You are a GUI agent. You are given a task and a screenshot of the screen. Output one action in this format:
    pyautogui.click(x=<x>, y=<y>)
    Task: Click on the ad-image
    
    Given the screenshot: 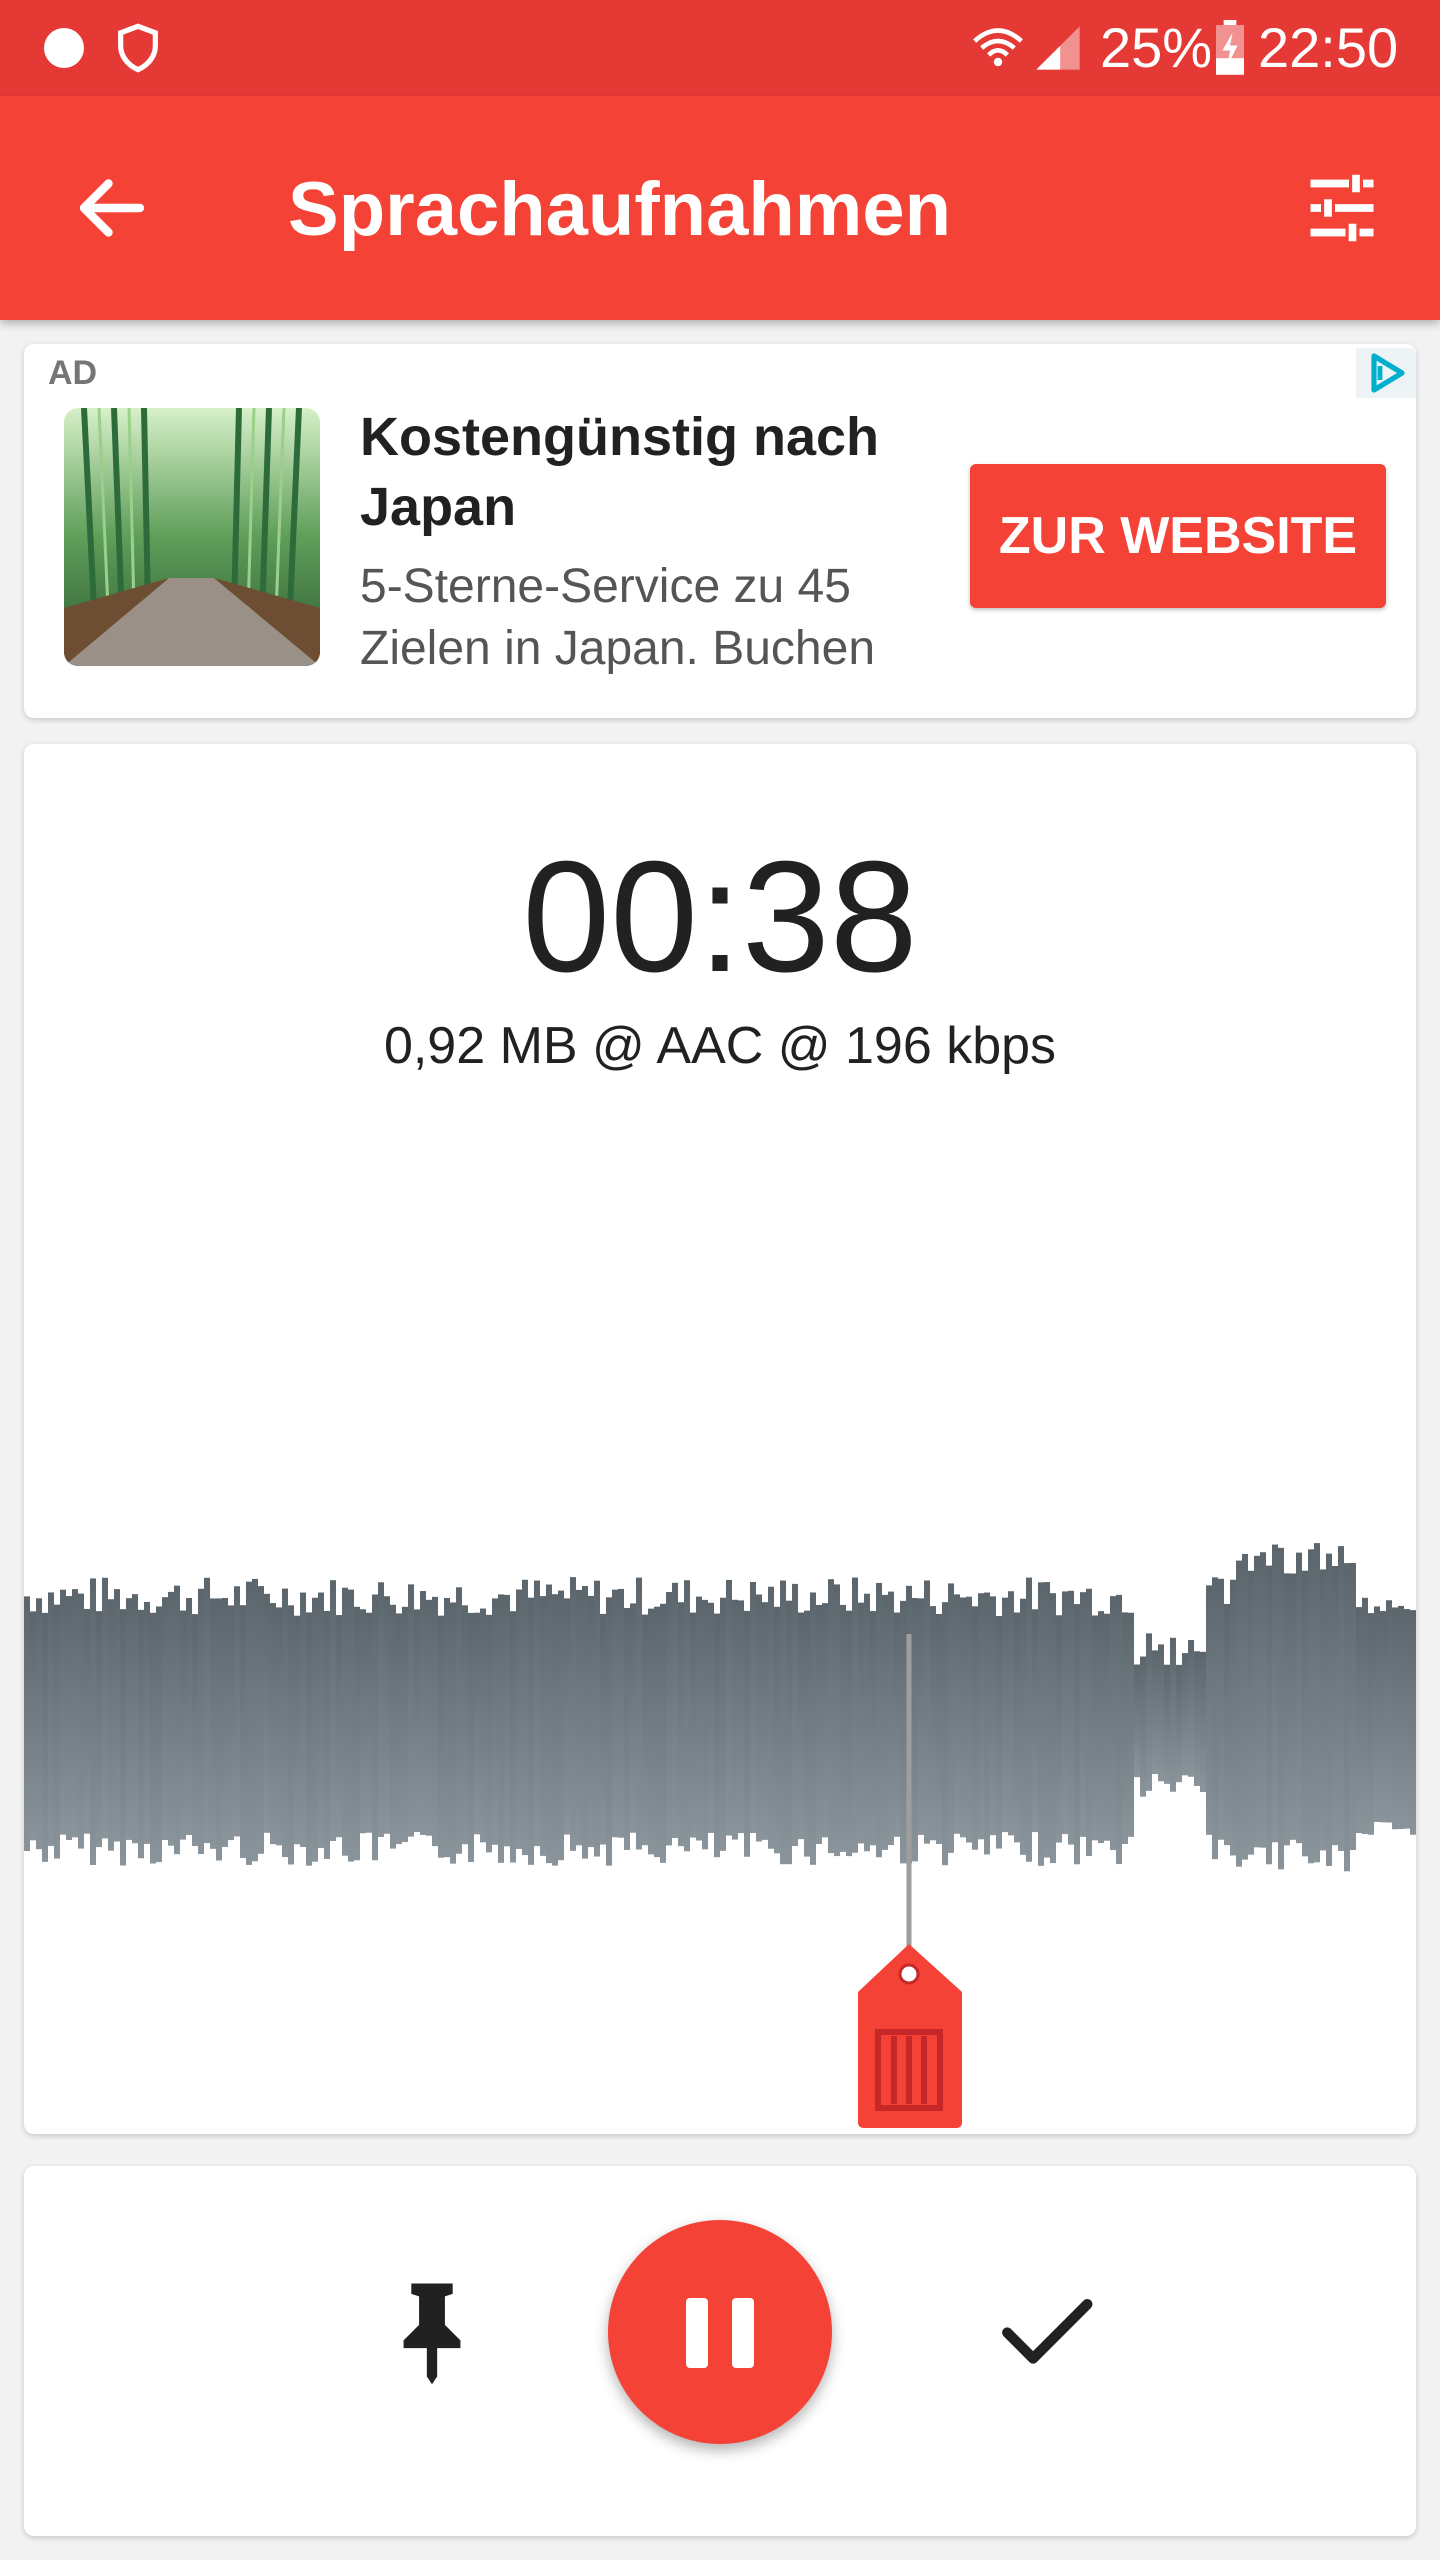 What is the action you would take?
    pyautogui.click(x=192, y=537)
    